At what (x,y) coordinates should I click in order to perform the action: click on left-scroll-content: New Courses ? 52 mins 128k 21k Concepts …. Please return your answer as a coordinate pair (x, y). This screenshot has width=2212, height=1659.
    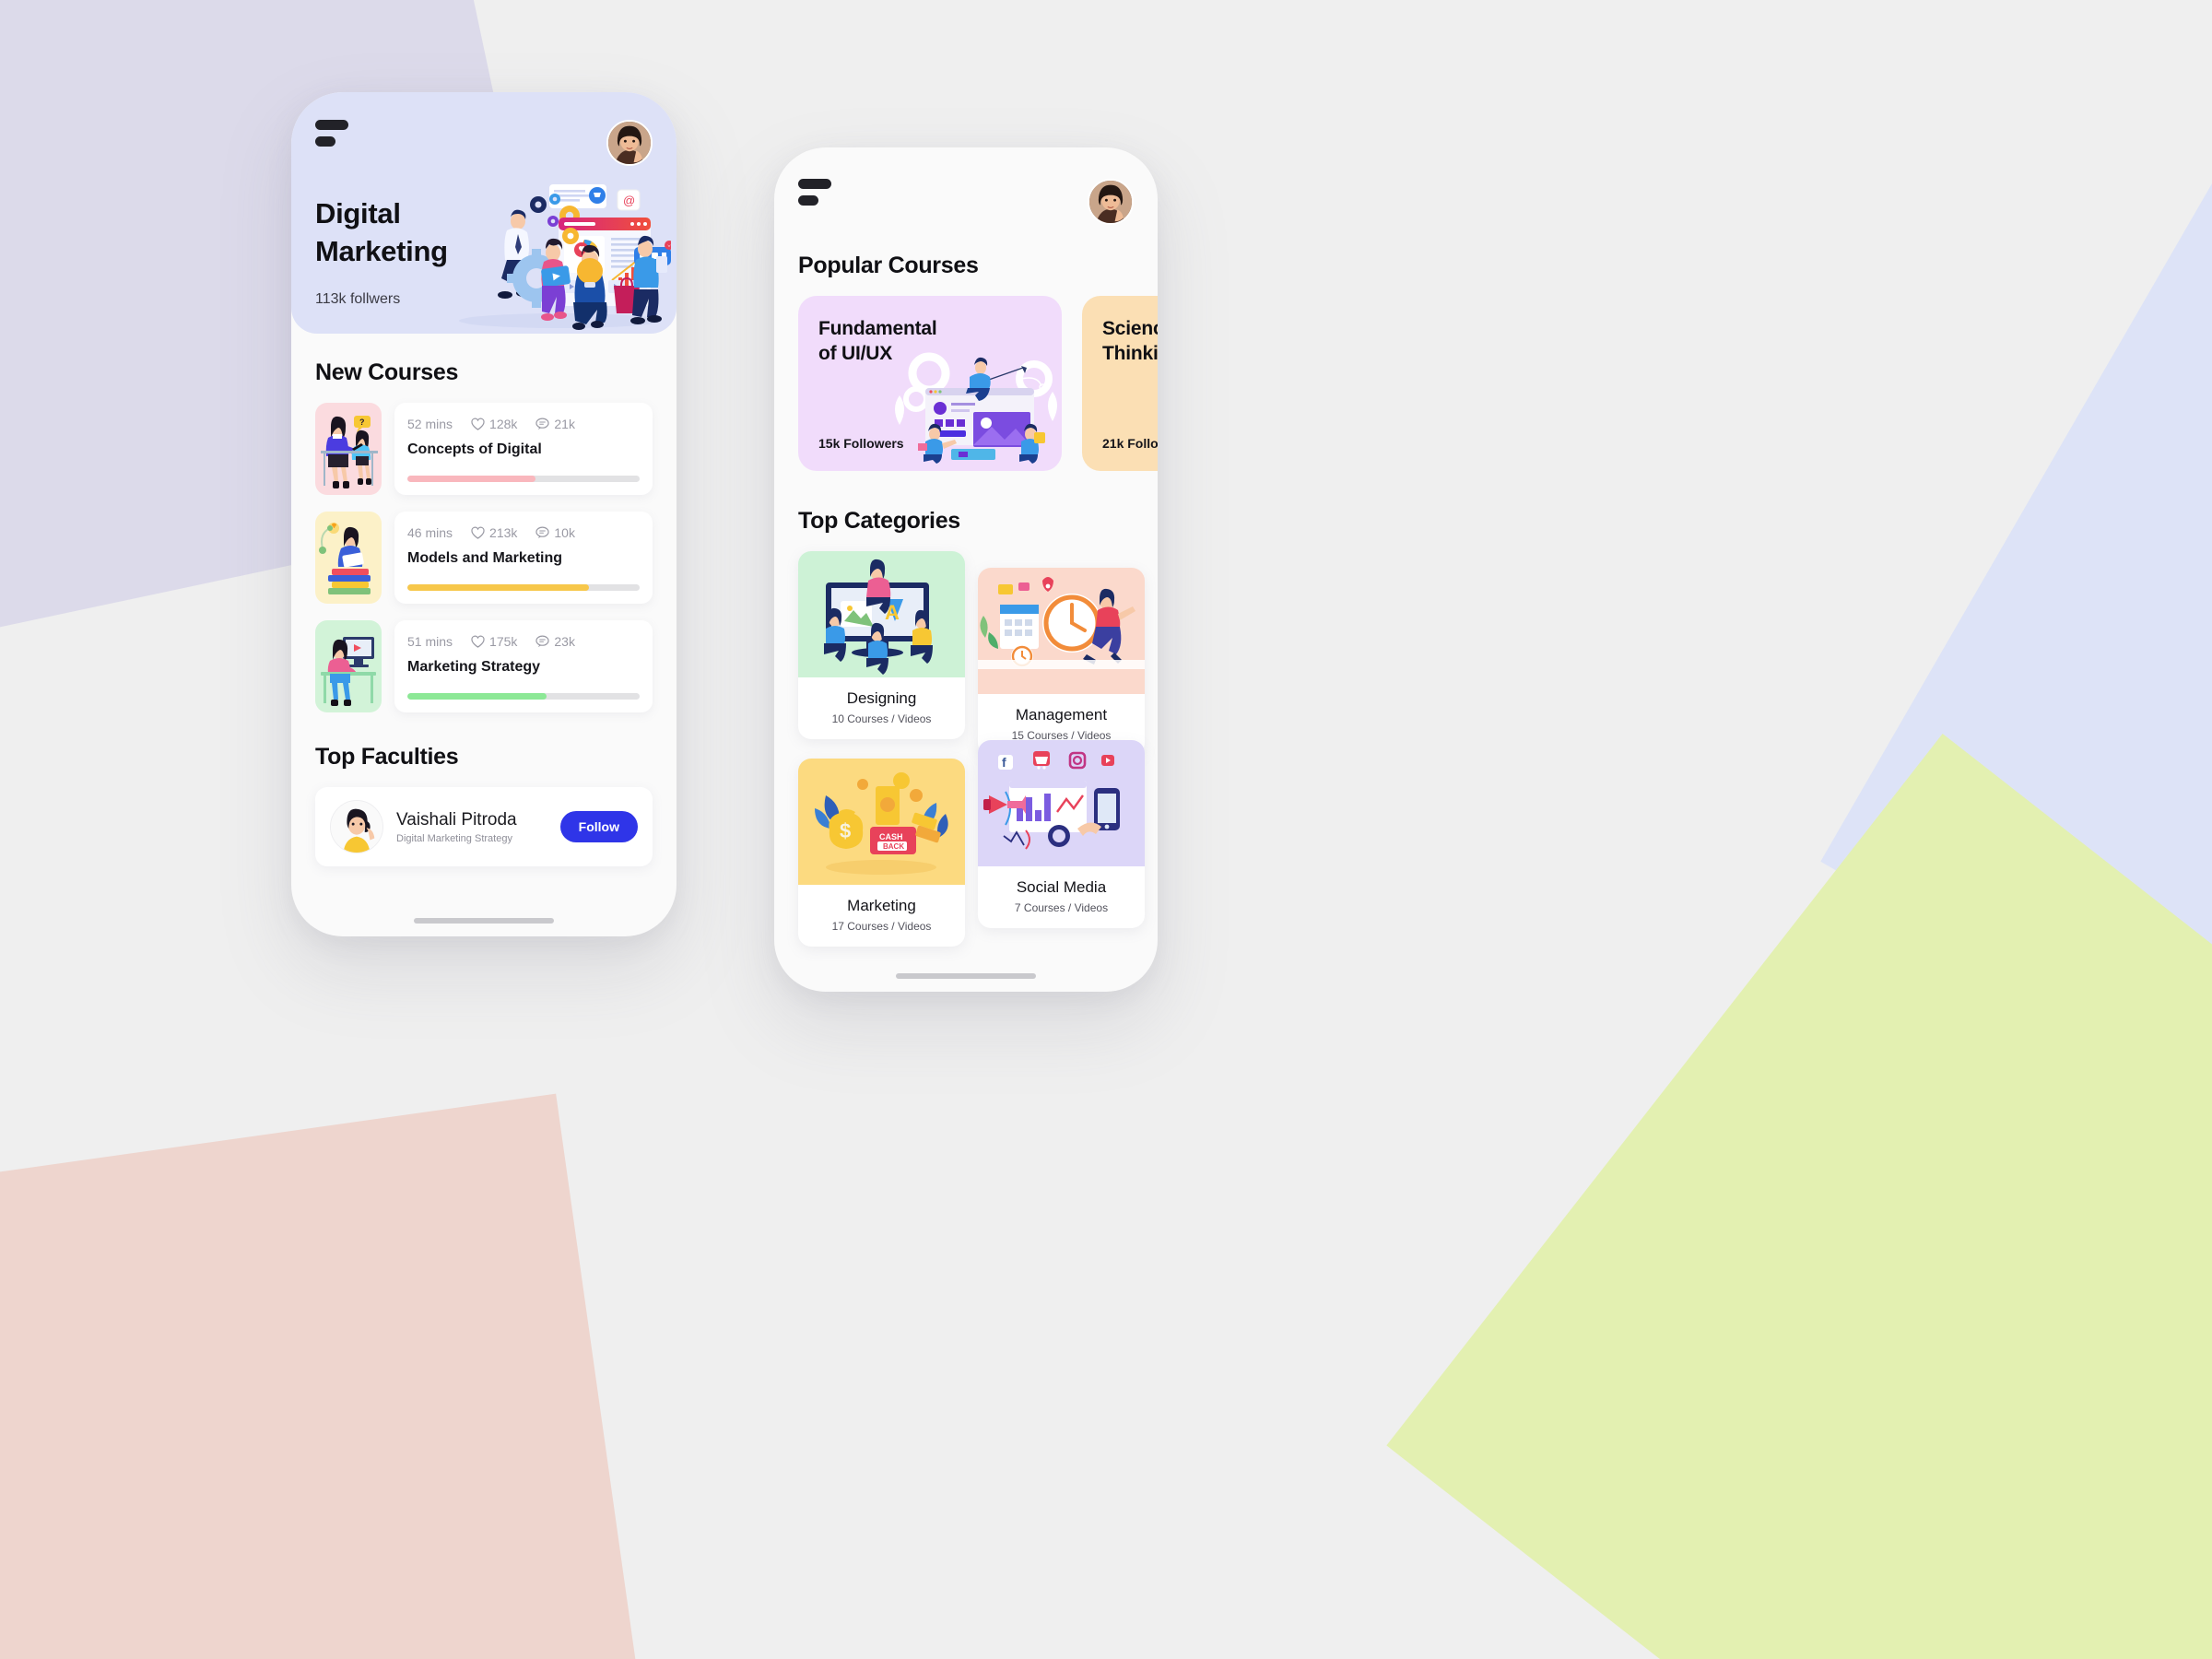
    Looking at the image, I should click on (484, 600).